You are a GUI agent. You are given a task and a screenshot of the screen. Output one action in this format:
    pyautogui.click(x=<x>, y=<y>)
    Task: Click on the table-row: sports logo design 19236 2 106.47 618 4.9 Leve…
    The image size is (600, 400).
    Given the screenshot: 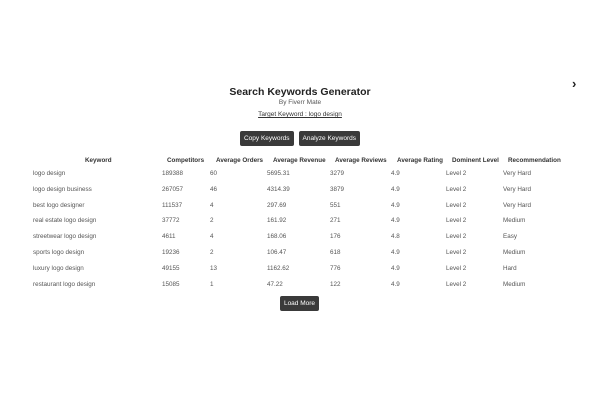 What is the action you would take?
    pyautogui.click(x=300, y=256)
    